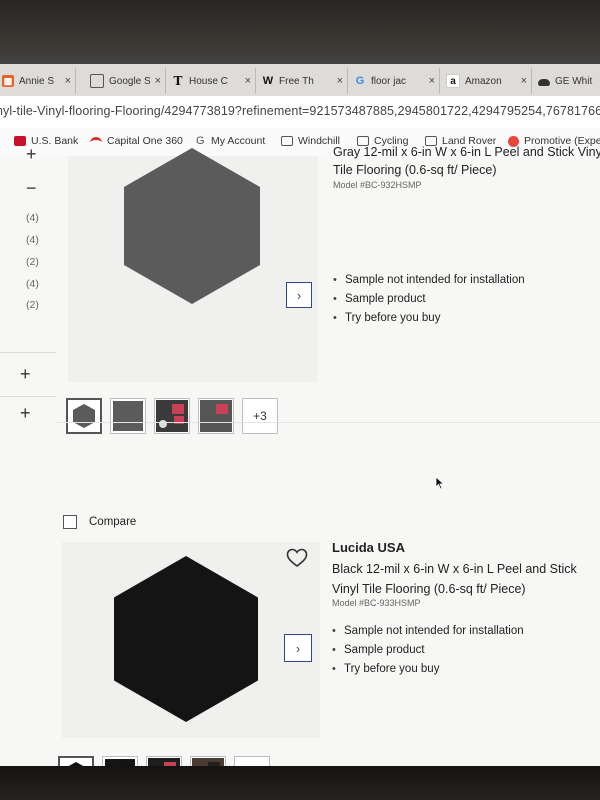  What do you see at coordinates (192, 226) in the screenshot?
I see `gray-hexagon-tile-image` at bounding box center [192, 226].